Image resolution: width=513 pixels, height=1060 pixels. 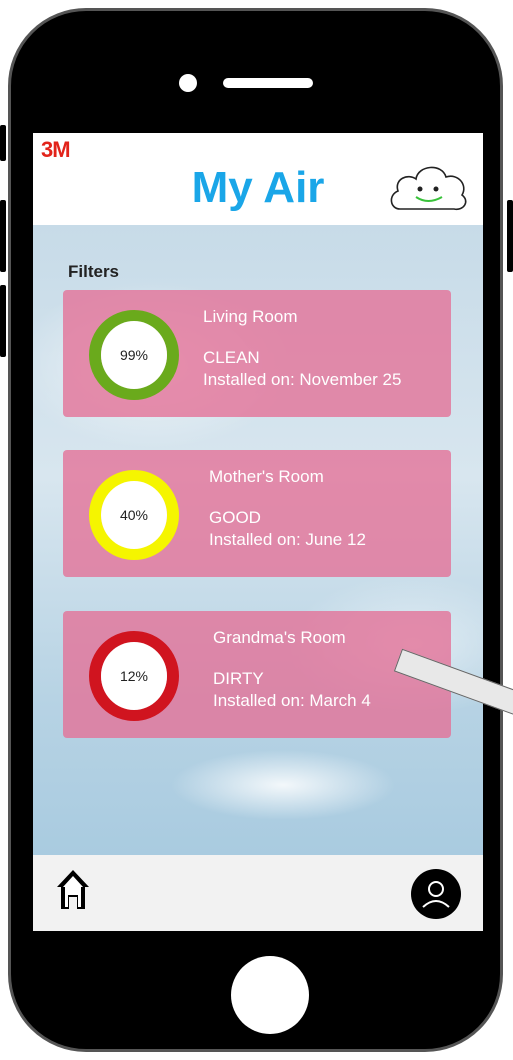 I want to click on filter-room-name: Living Room, so click(x=250, y=316).